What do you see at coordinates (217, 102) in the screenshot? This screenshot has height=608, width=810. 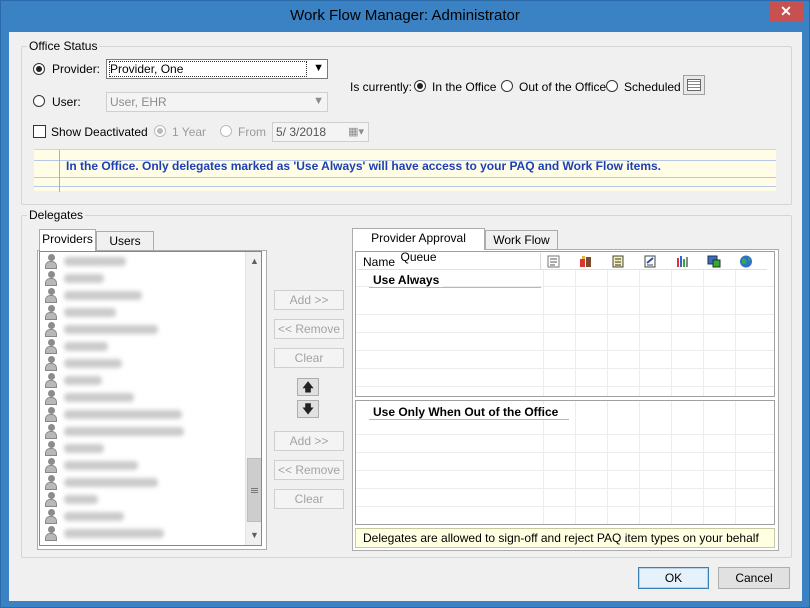 I see `user-dropdown: User, EHR ▼` at bounding box center [217, 102].